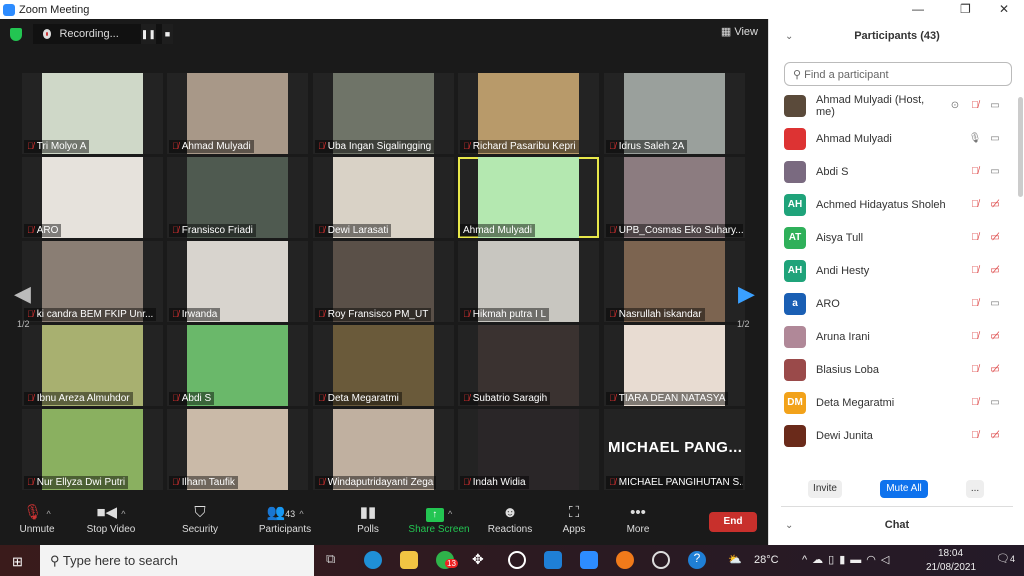 Image resolution: width=1024 pixels, height=576 pixels. I want to click on video-tile: 🎙̸ Hikmah putra I L, so click(528, 281).